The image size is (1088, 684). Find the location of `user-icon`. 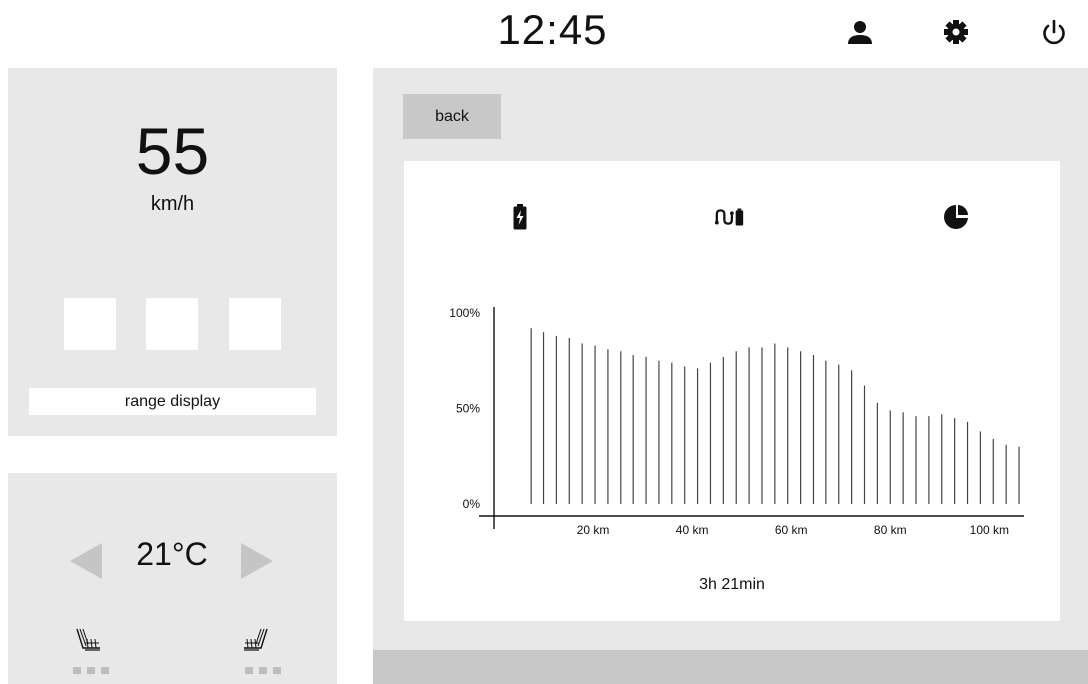

user-icon is located at coordinates (860, 32).